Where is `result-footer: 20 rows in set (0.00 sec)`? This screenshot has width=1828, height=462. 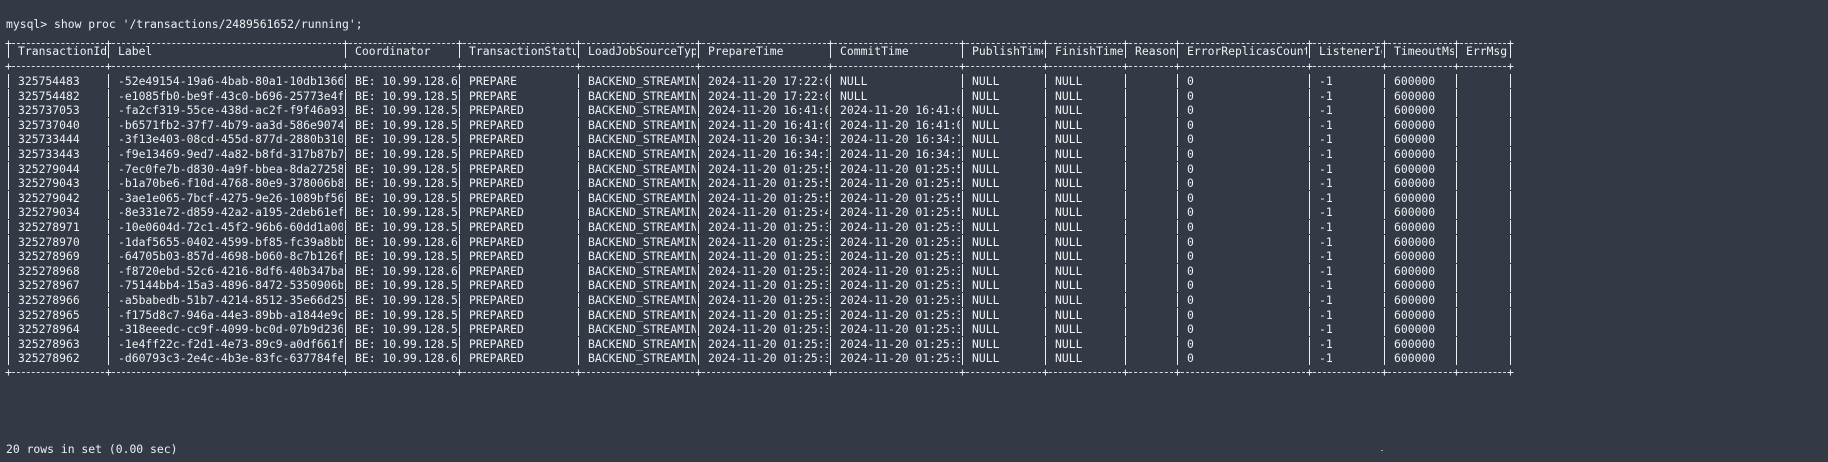 result-footer: 20 rows in set (0.00 sec) is located at coordinates (92, 449).